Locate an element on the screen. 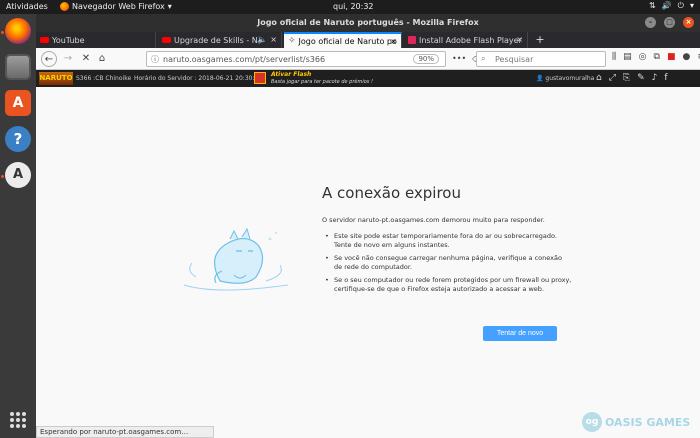  tab-label: Jogo oficial de Naruto po is located at coordinates (347, 41).